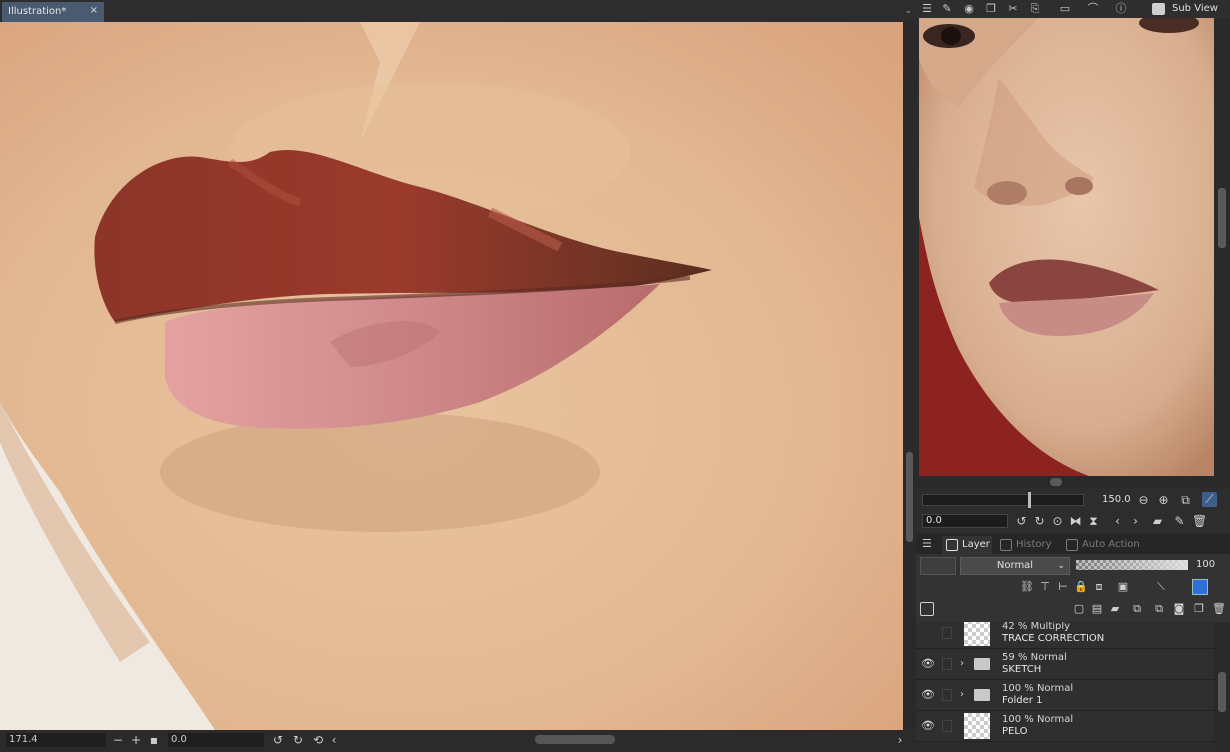  What do you see at coordinates (1185, 500) in the screenshot?
I see `fit-window-icon: ⧉` at bounding box center [1185, 500].